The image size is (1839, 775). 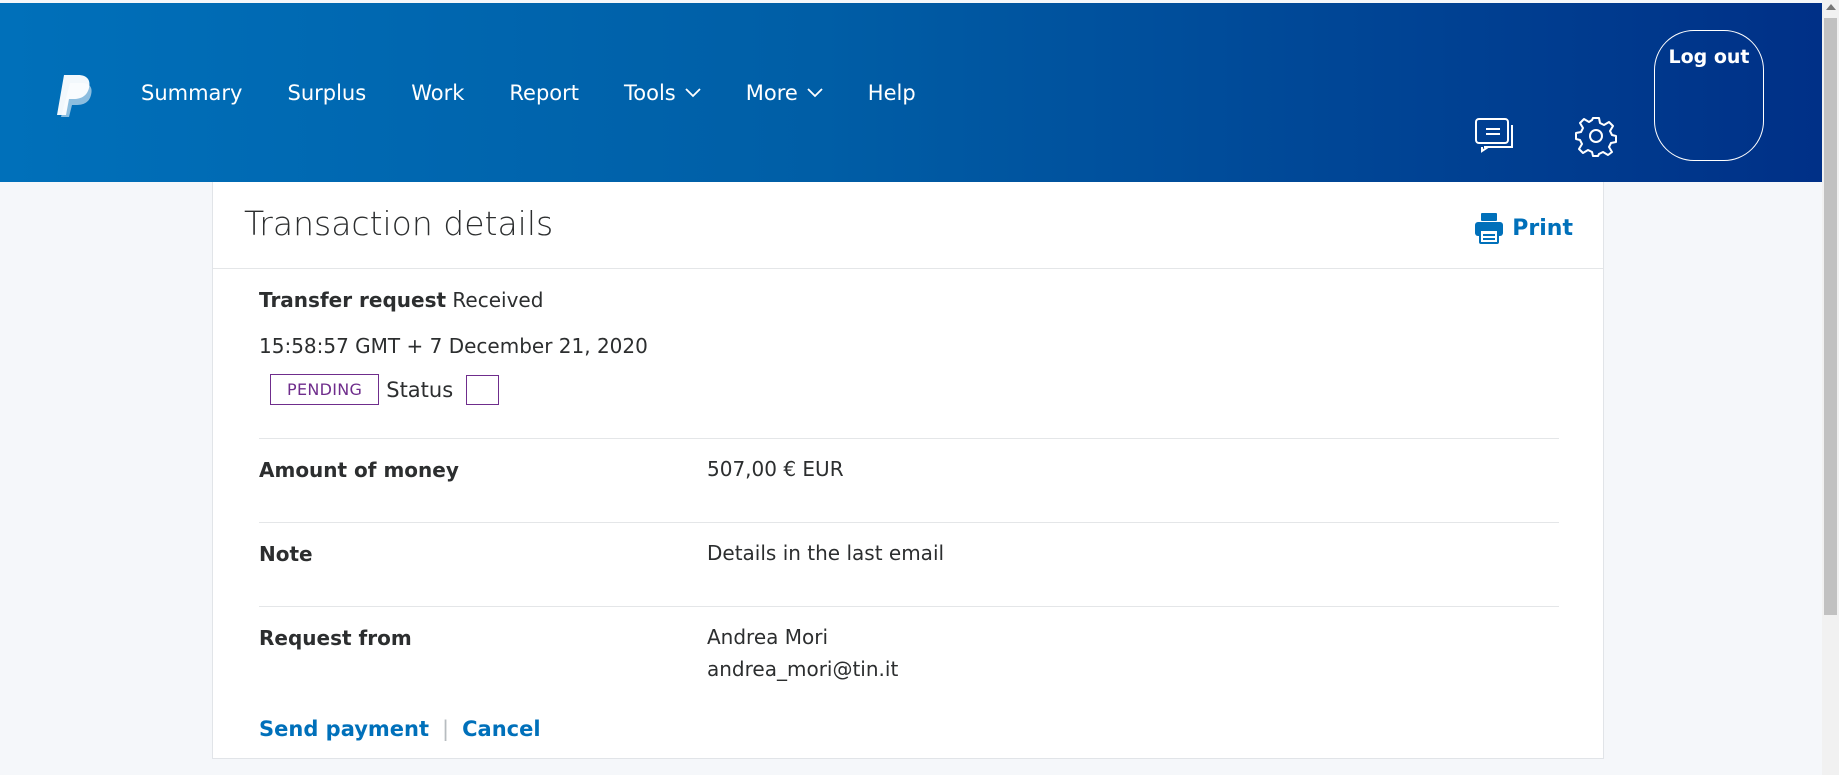 What do you see at coordinates (826, 553) in the screenshot?
I see `note-value: Details in the last email` at bounding box center [826, 553].